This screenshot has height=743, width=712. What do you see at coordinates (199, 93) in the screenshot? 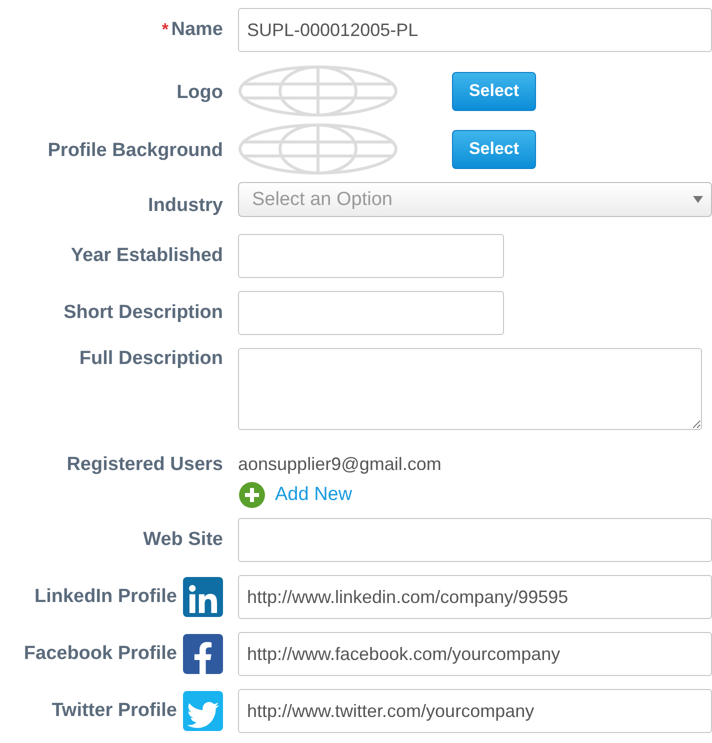
I see `field-label: Logo` at bounding box center [199, 93].